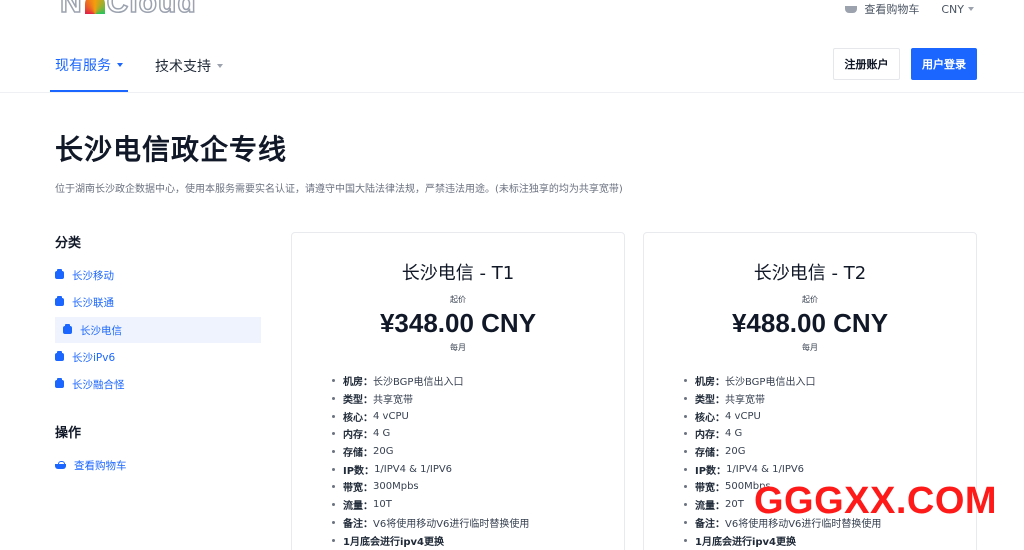 The width and height of the screenshot is (1024, 550). Describe the element at coordinates (458, 273) in the screenshot. I see `product-title: 长沙电信 - T1` at that location.